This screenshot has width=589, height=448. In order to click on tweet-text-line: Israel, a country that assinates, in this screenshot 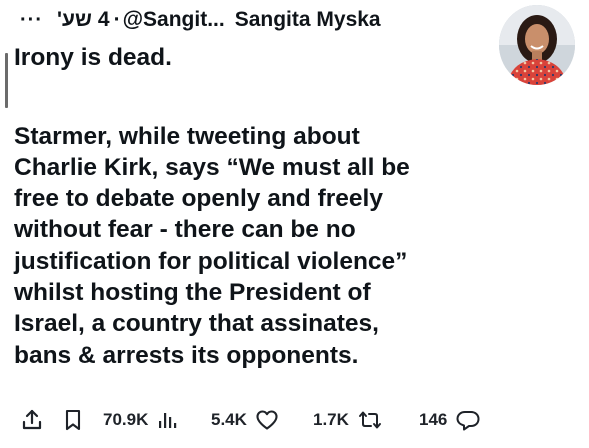, I will do `click(196, 324)`.